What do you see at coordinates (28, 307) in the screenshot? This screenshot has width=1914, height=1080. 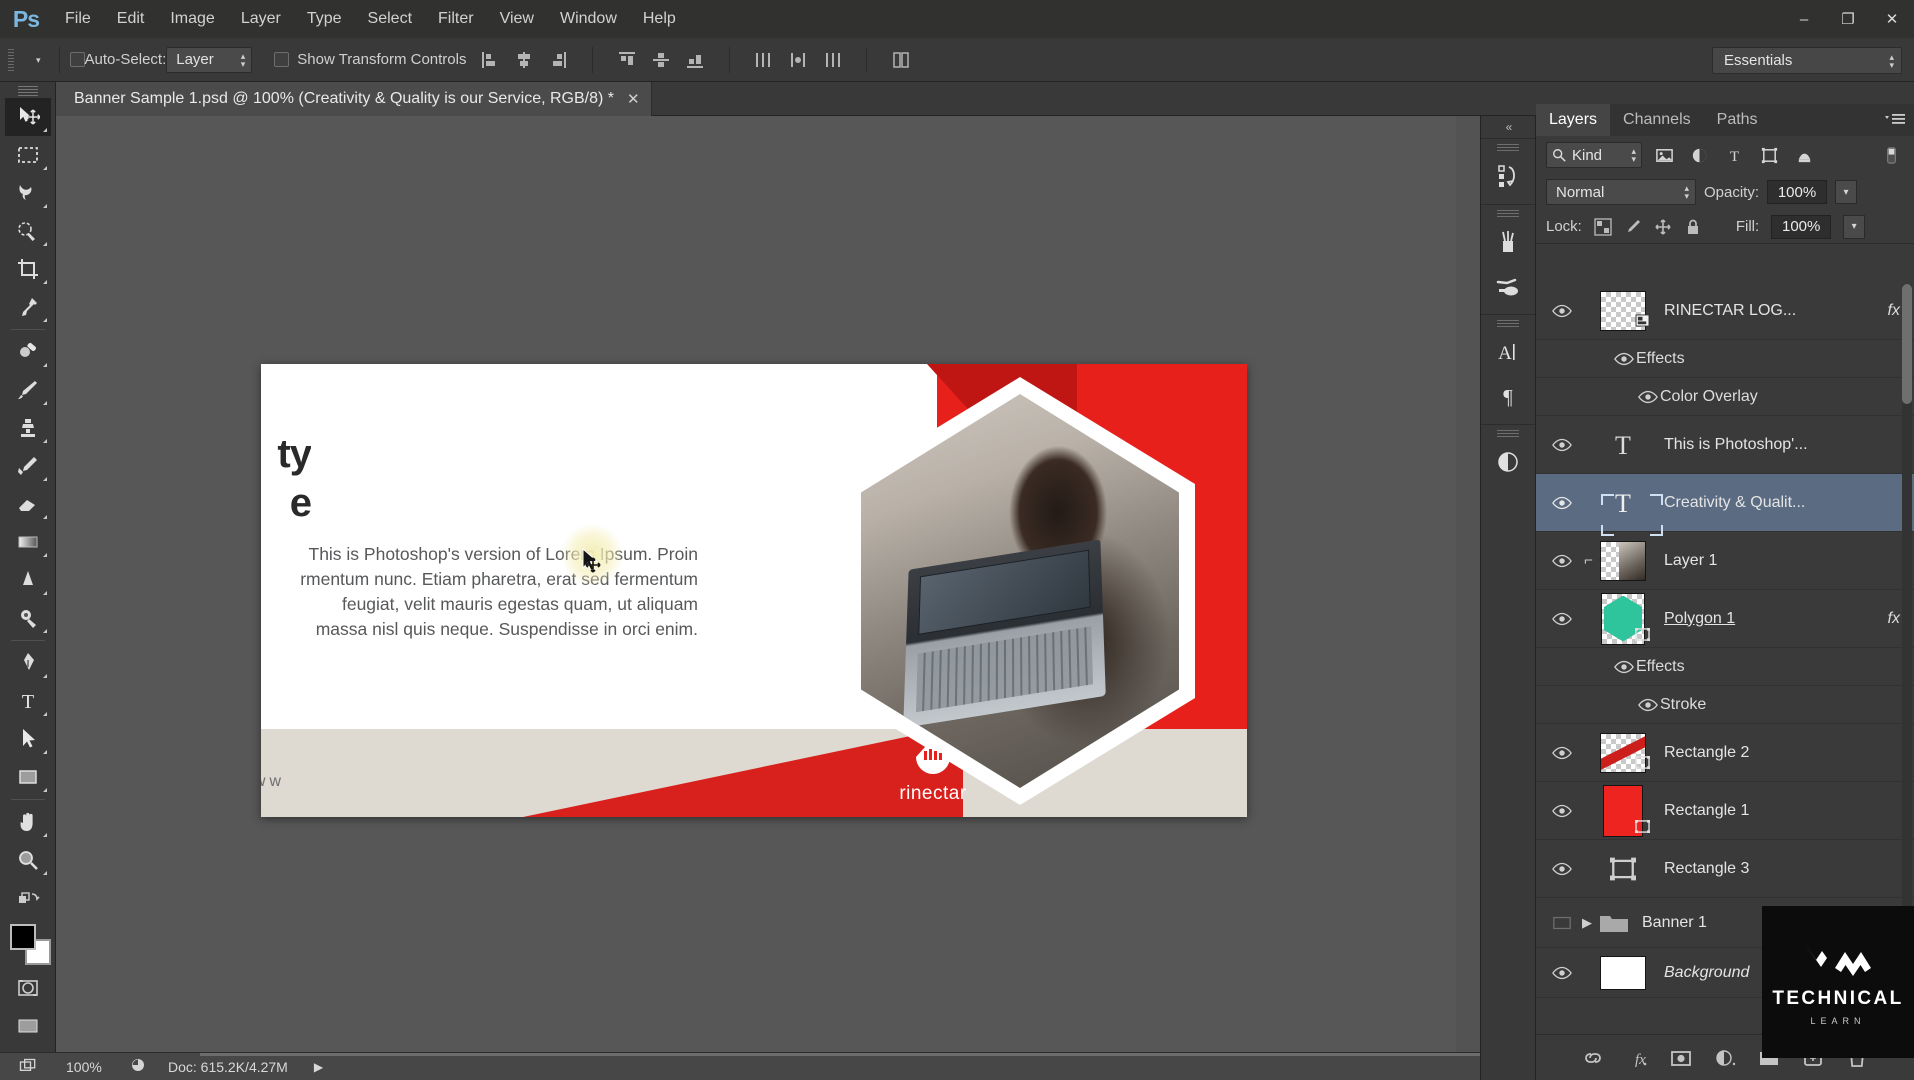 I see `tool-eyedropper` at bounding box center [28, 307].